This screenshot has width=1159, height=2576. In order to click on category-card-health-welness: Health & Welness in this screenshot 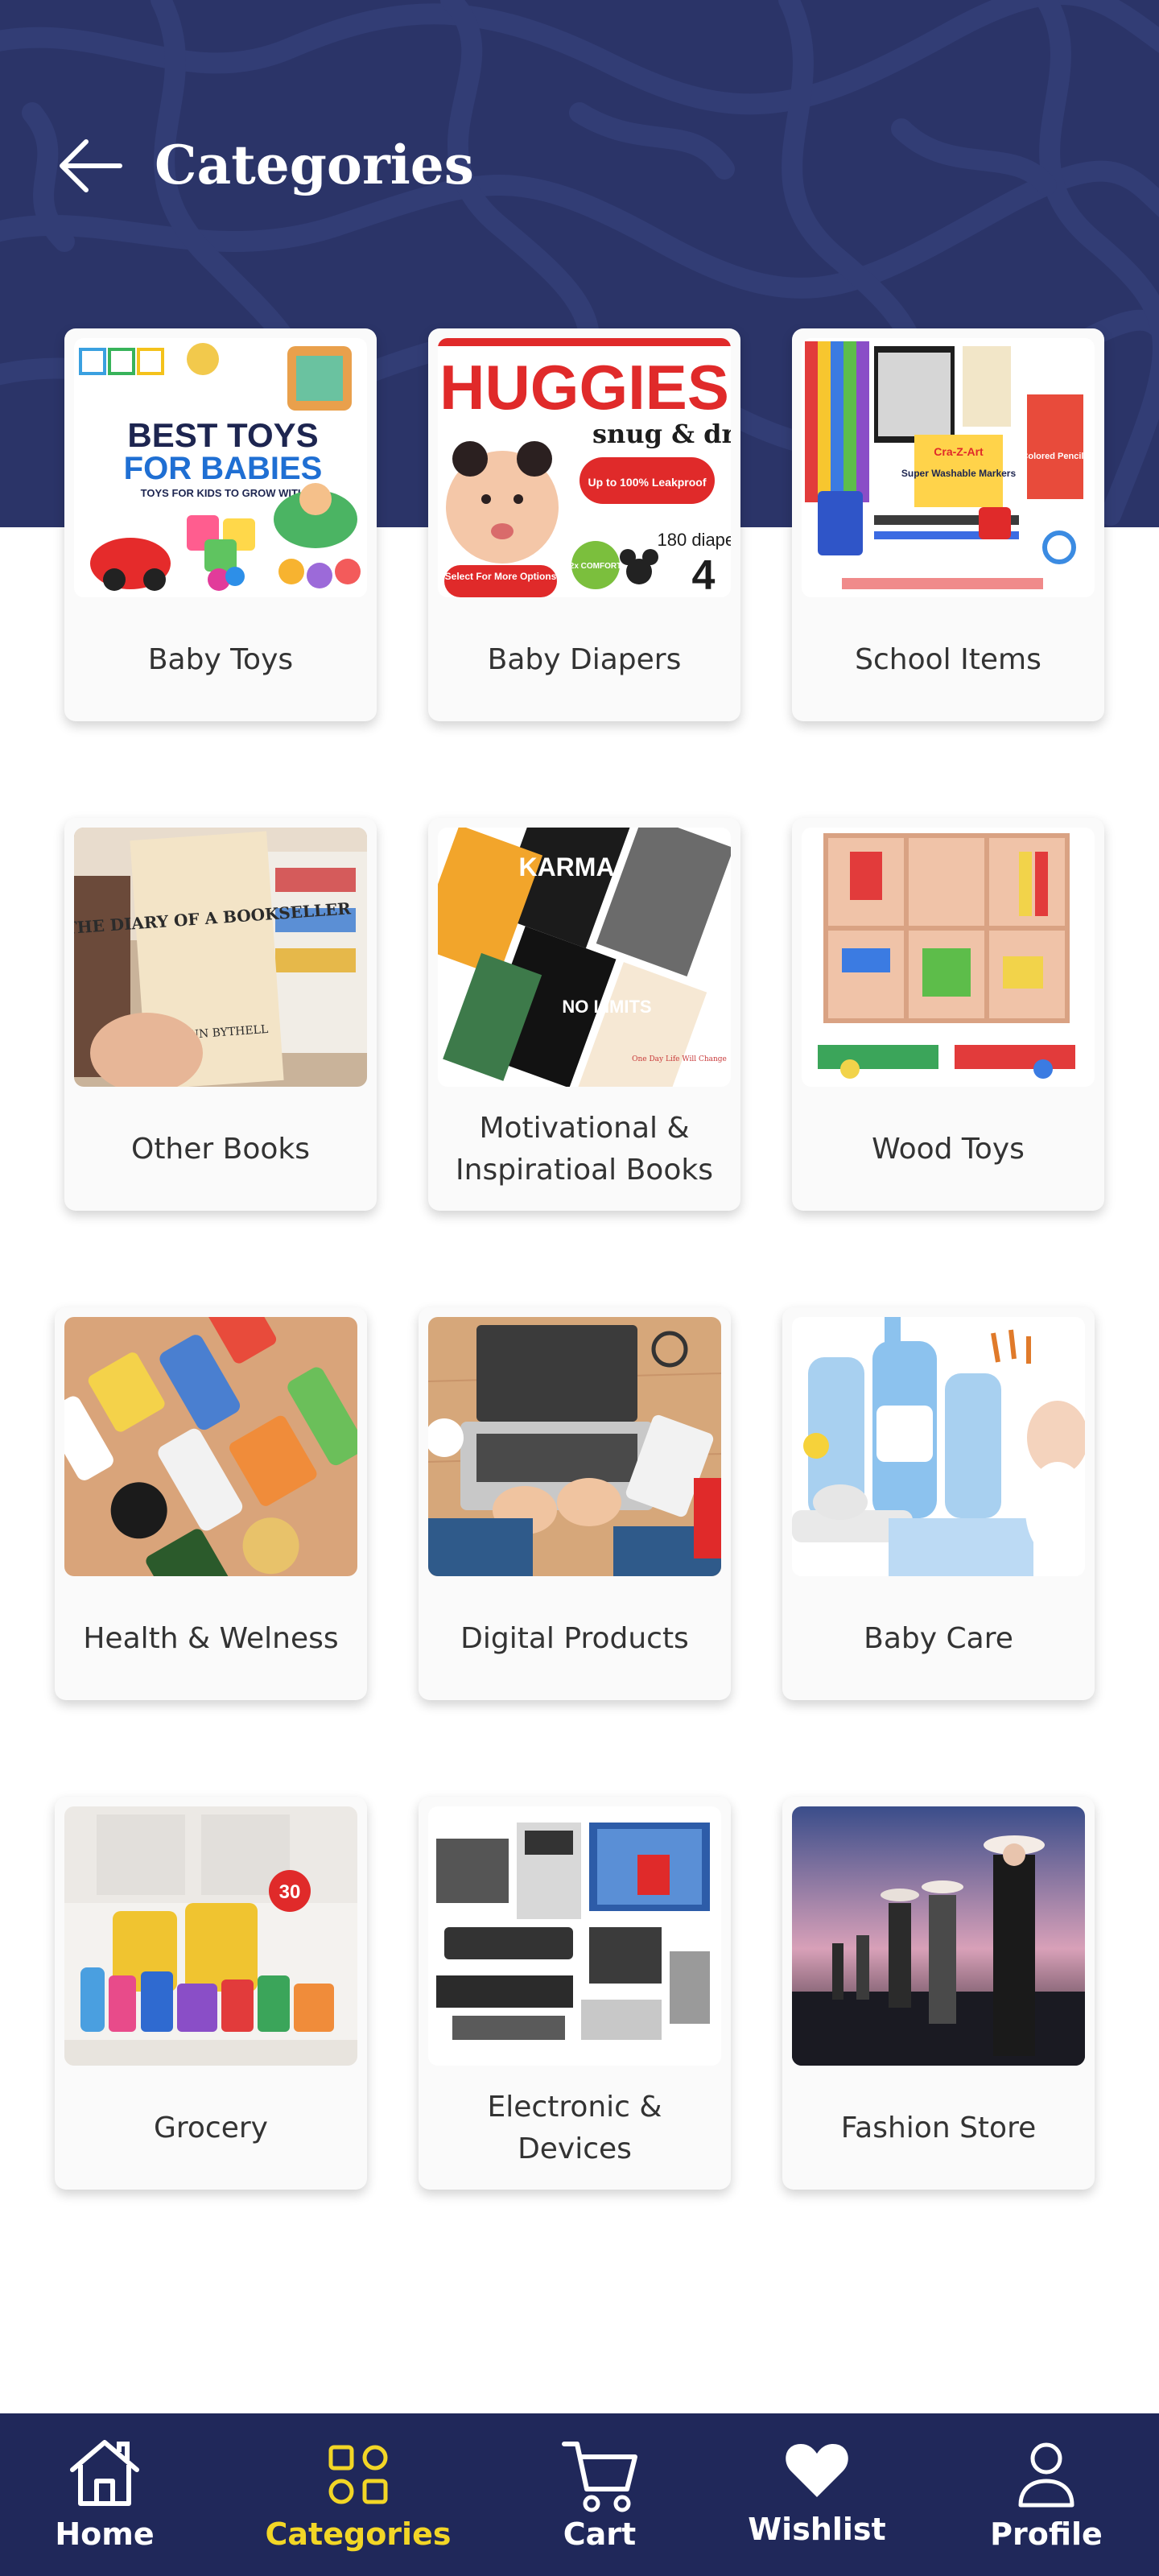, I will do `click(211, 1503)`.